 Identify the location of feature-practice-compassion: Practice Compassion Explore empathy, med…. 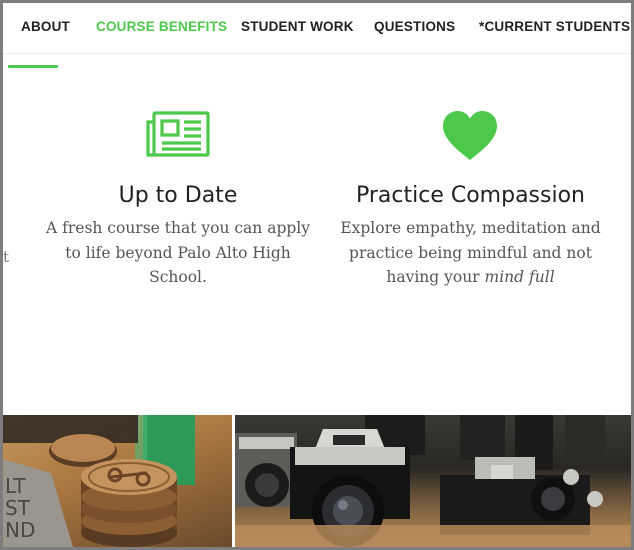
(470, 236).